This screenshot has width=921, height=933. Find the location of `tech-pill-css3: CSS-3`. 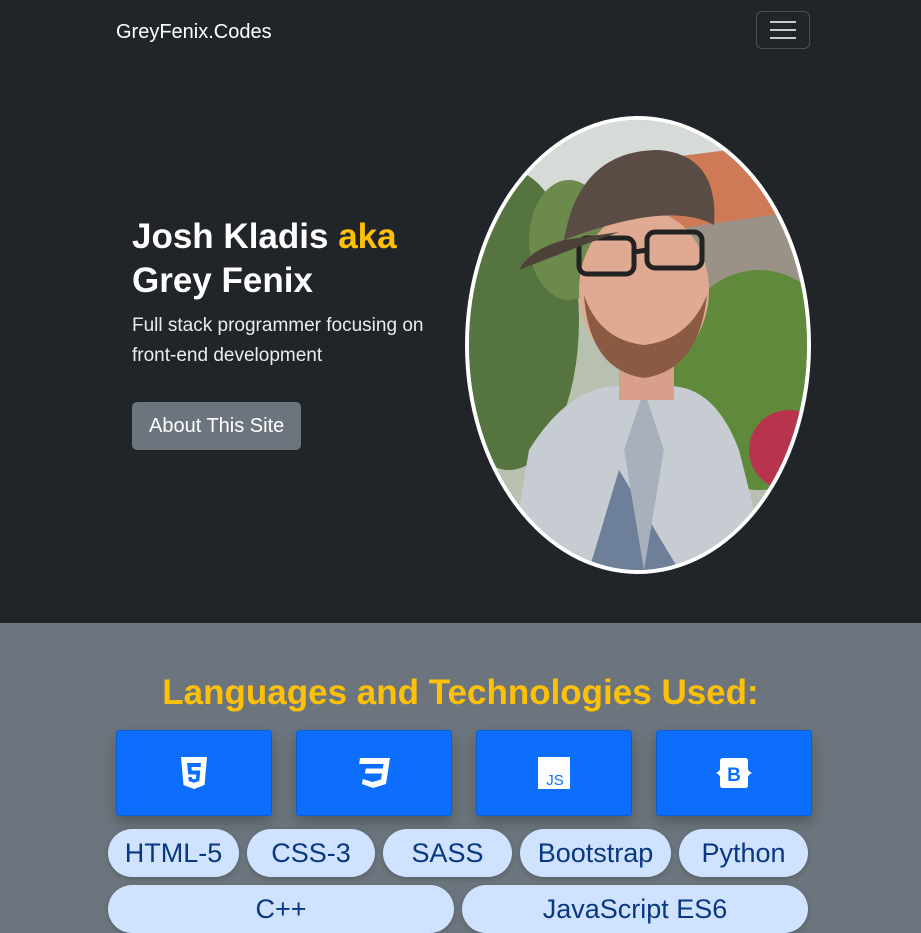

tech-pill-css3: CSS-3 is located at coordinates (311, 853).